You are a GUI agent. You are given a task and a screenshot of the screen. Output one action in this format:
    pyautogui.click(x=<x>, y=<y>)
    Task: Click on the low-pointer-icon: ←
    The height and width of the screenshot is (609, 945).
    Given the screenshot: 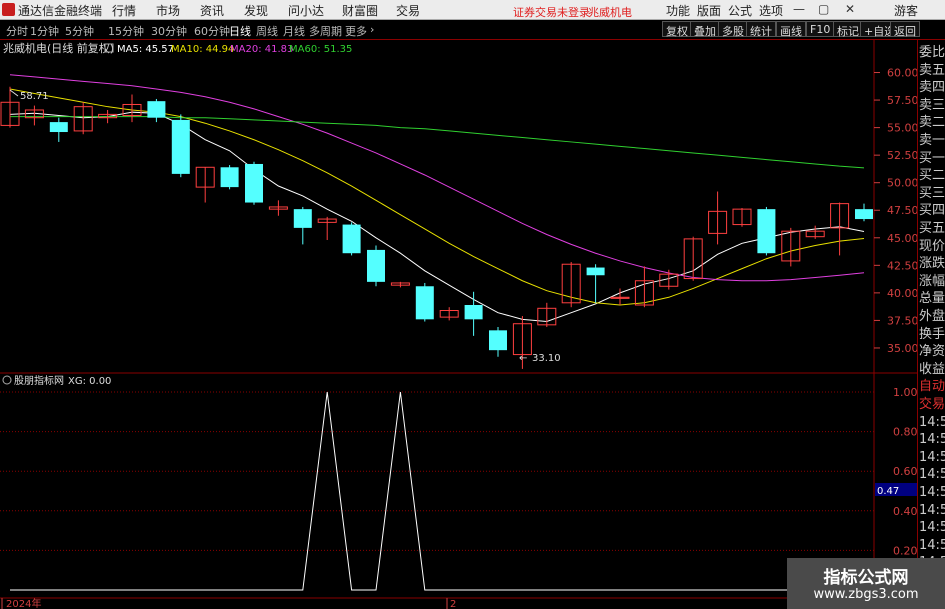 What is the action you would take?
    pyautogui.click(x=523, y=358)
    